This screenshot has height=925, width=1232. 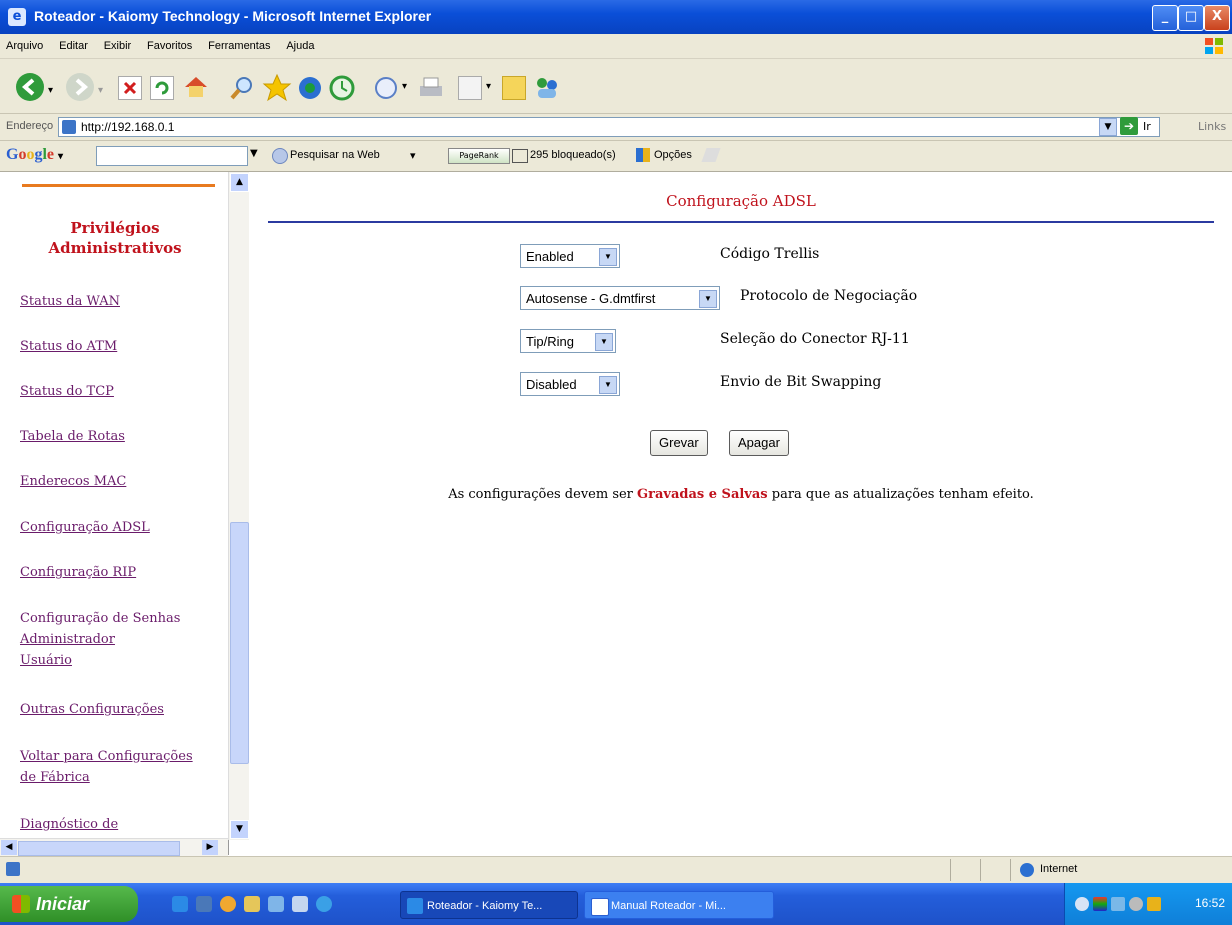 What do you see at coordinates (99, 848) in the screenshot?
I see `horizontal-scroll-thumb` at bounding box center [99, 848].